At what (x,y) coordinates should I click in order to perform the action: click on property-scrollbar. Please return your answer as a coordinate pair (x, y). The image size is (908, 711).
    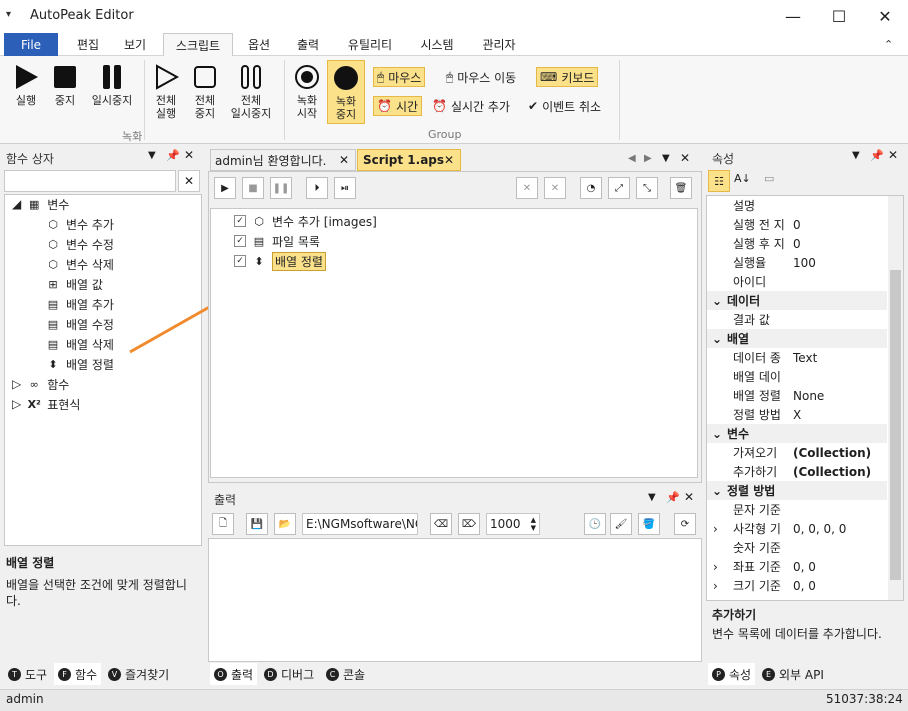
    Looking at the image, I should click on (895, 398).